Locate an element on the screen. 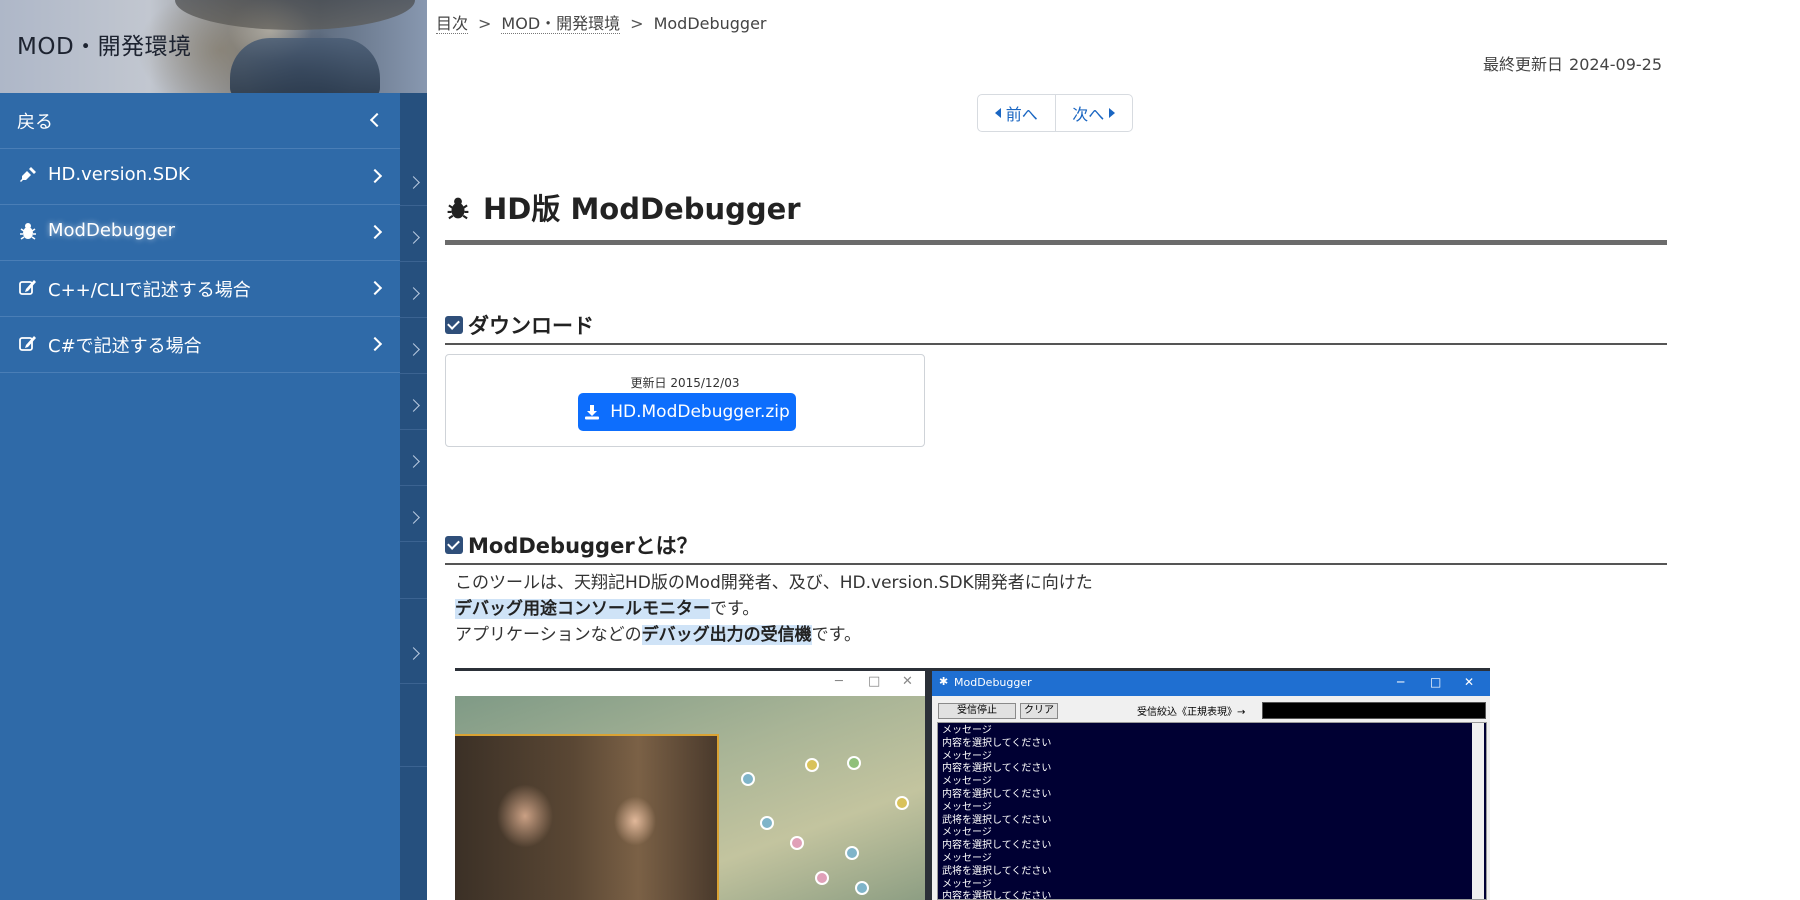  bug-icon: ✱ is located at coordinates (944, 681).